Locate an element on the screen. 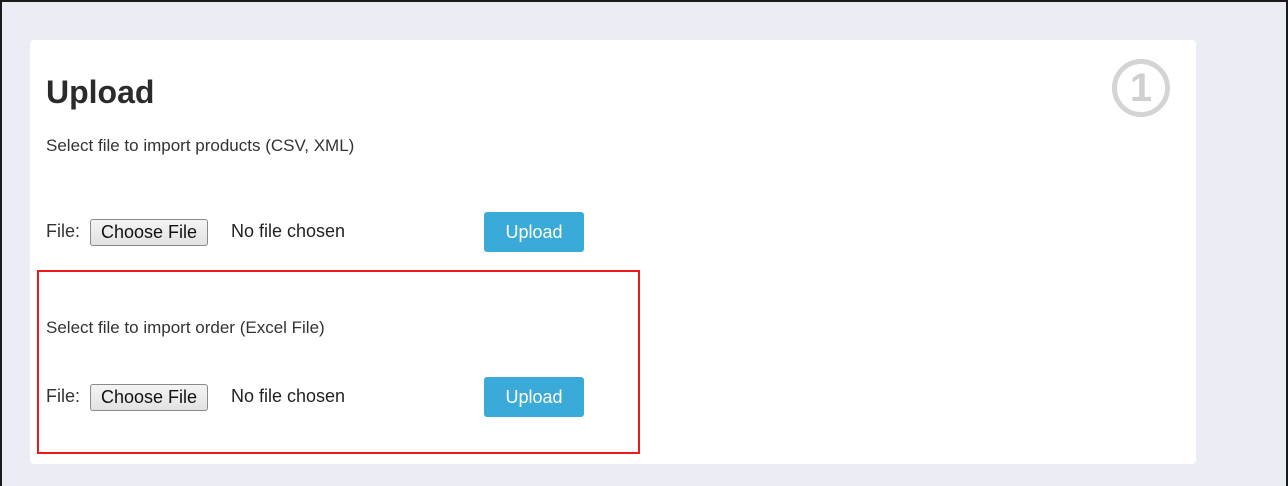  products-upload-button: Upload is located at coordinates (534, 232).